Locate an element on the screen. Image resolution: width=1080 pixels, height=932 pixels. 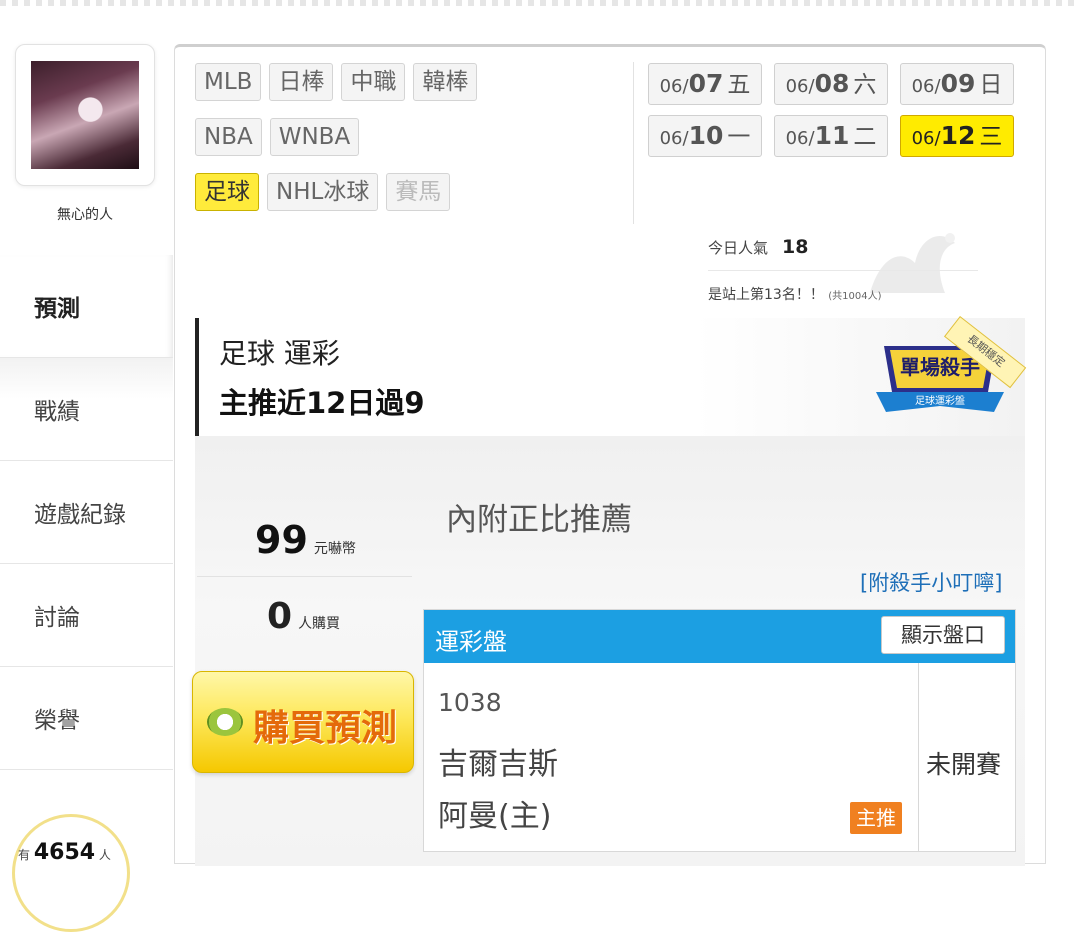
badge-subtitle: 足球運彩盤 is located at coordinates (940, 400).